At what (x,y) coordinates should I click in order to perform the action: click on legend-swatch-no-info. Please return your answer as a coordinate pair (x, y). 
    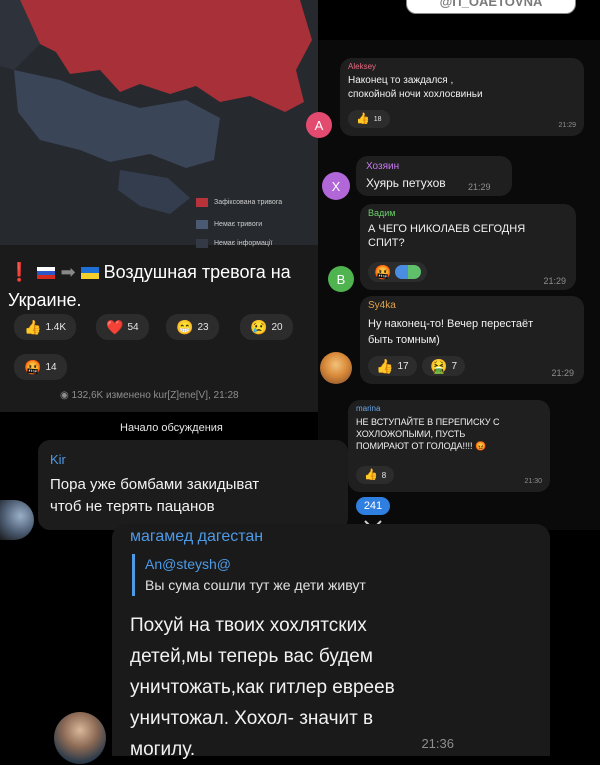
    Looking at the image, I should click on (202, 243).